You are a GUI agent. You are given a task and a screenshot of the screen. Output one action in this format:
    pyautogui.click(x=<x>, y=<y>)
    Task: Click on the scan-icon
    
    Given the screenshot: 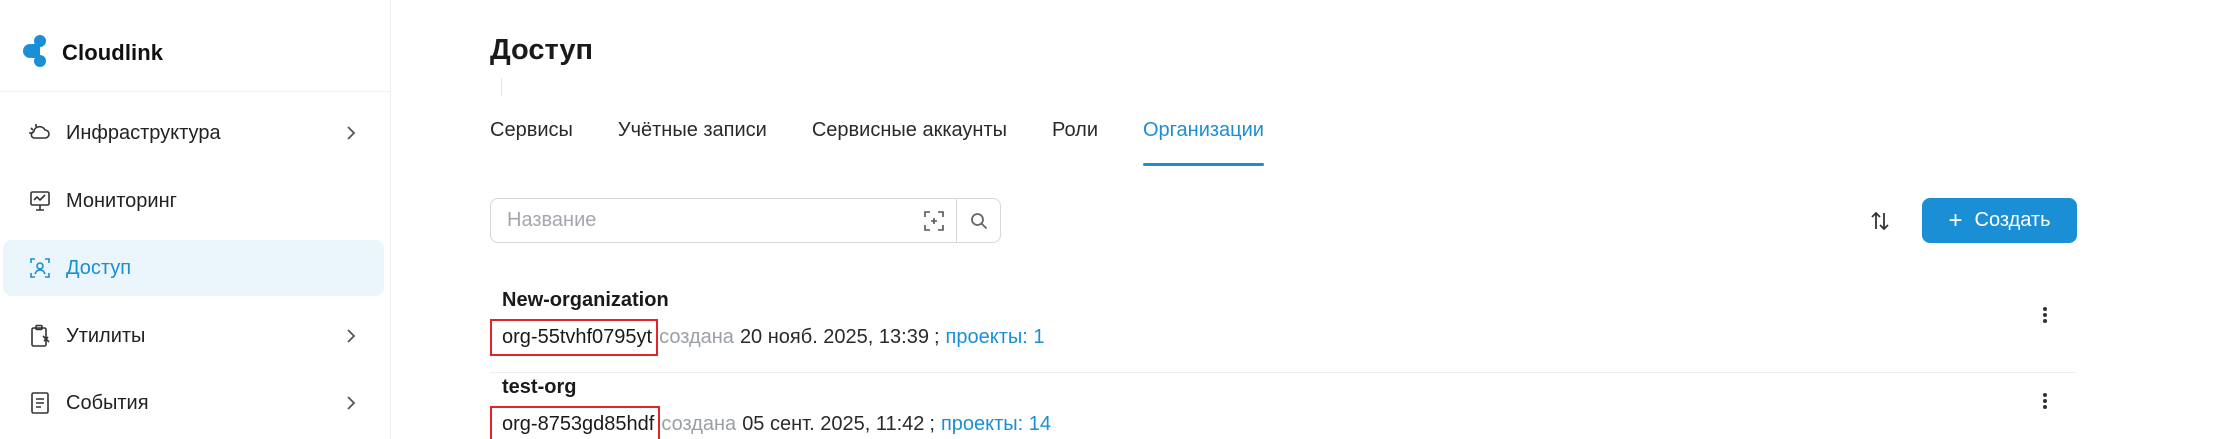 What is the action you would take?
    pyautogui.click(x=934, y=220)
    